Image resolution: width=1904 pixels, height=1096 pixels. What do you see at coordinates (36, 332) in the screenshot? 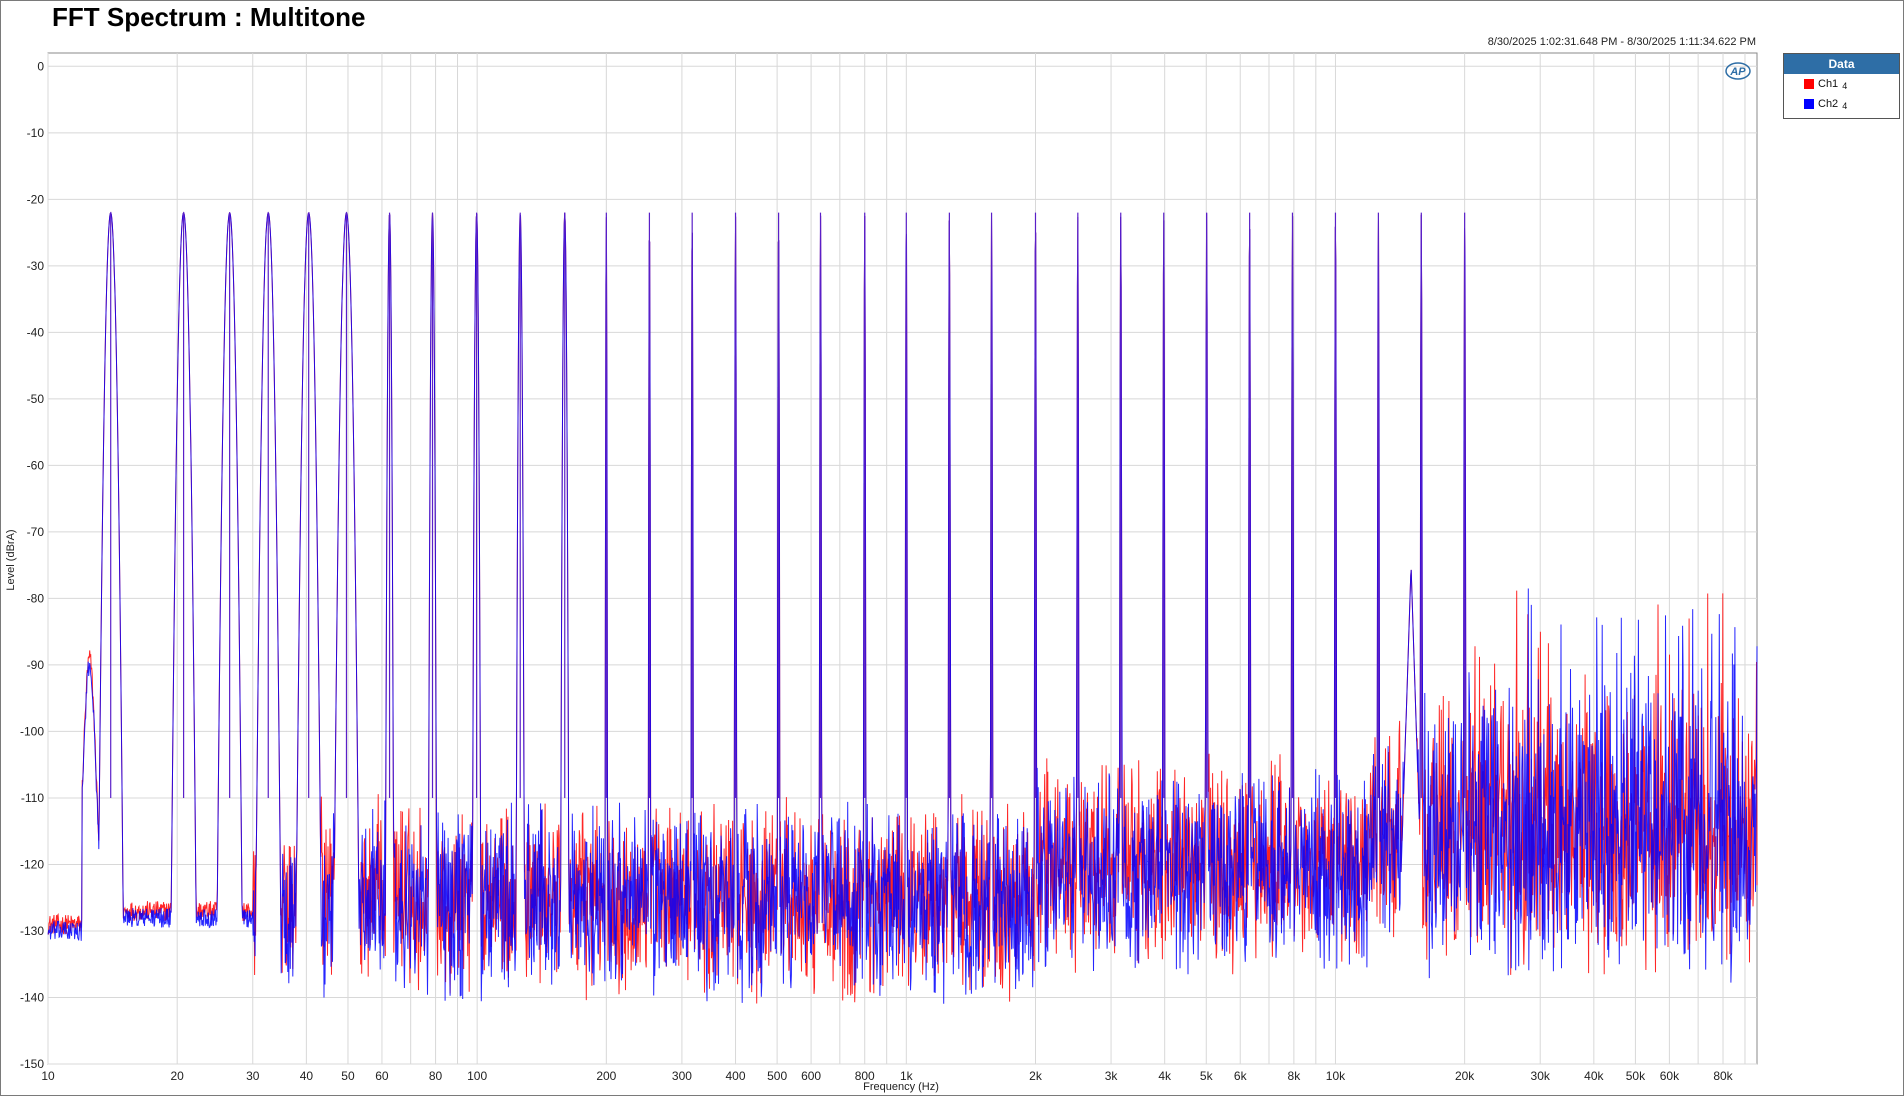
I see `y-tick-label: -40` at bounding box center [36, 332].